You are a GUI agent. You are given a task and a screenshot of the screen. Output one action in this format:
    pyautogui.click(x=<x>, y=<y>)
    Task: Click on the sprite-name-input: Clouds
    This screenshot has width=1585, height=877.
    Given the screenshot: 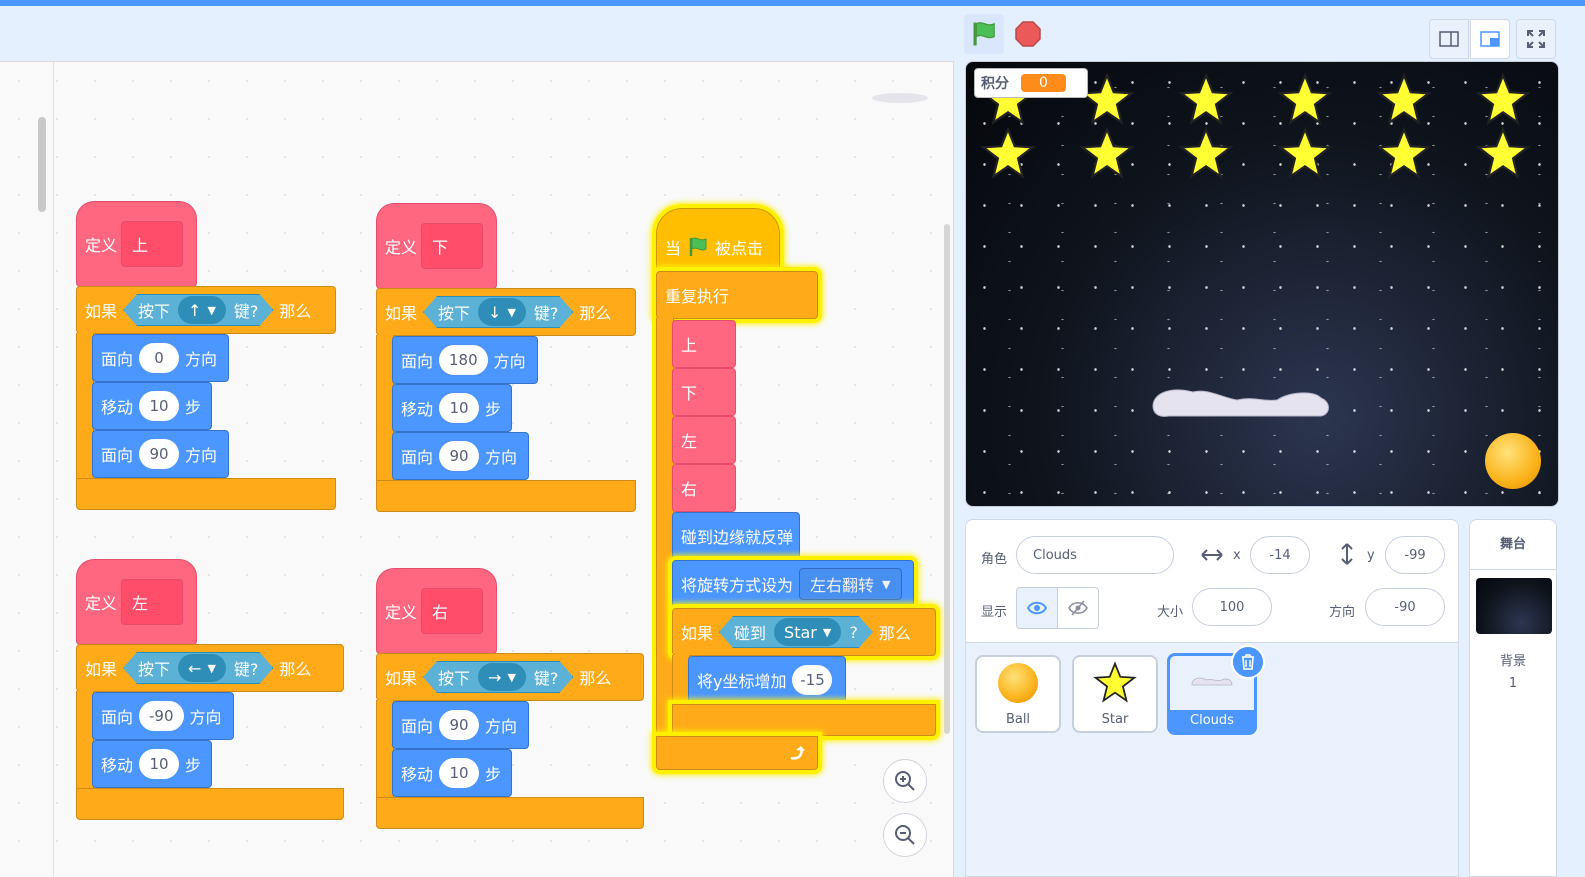 What is the action you would take?
    pyautogui.click(x=1095, y=555)
    